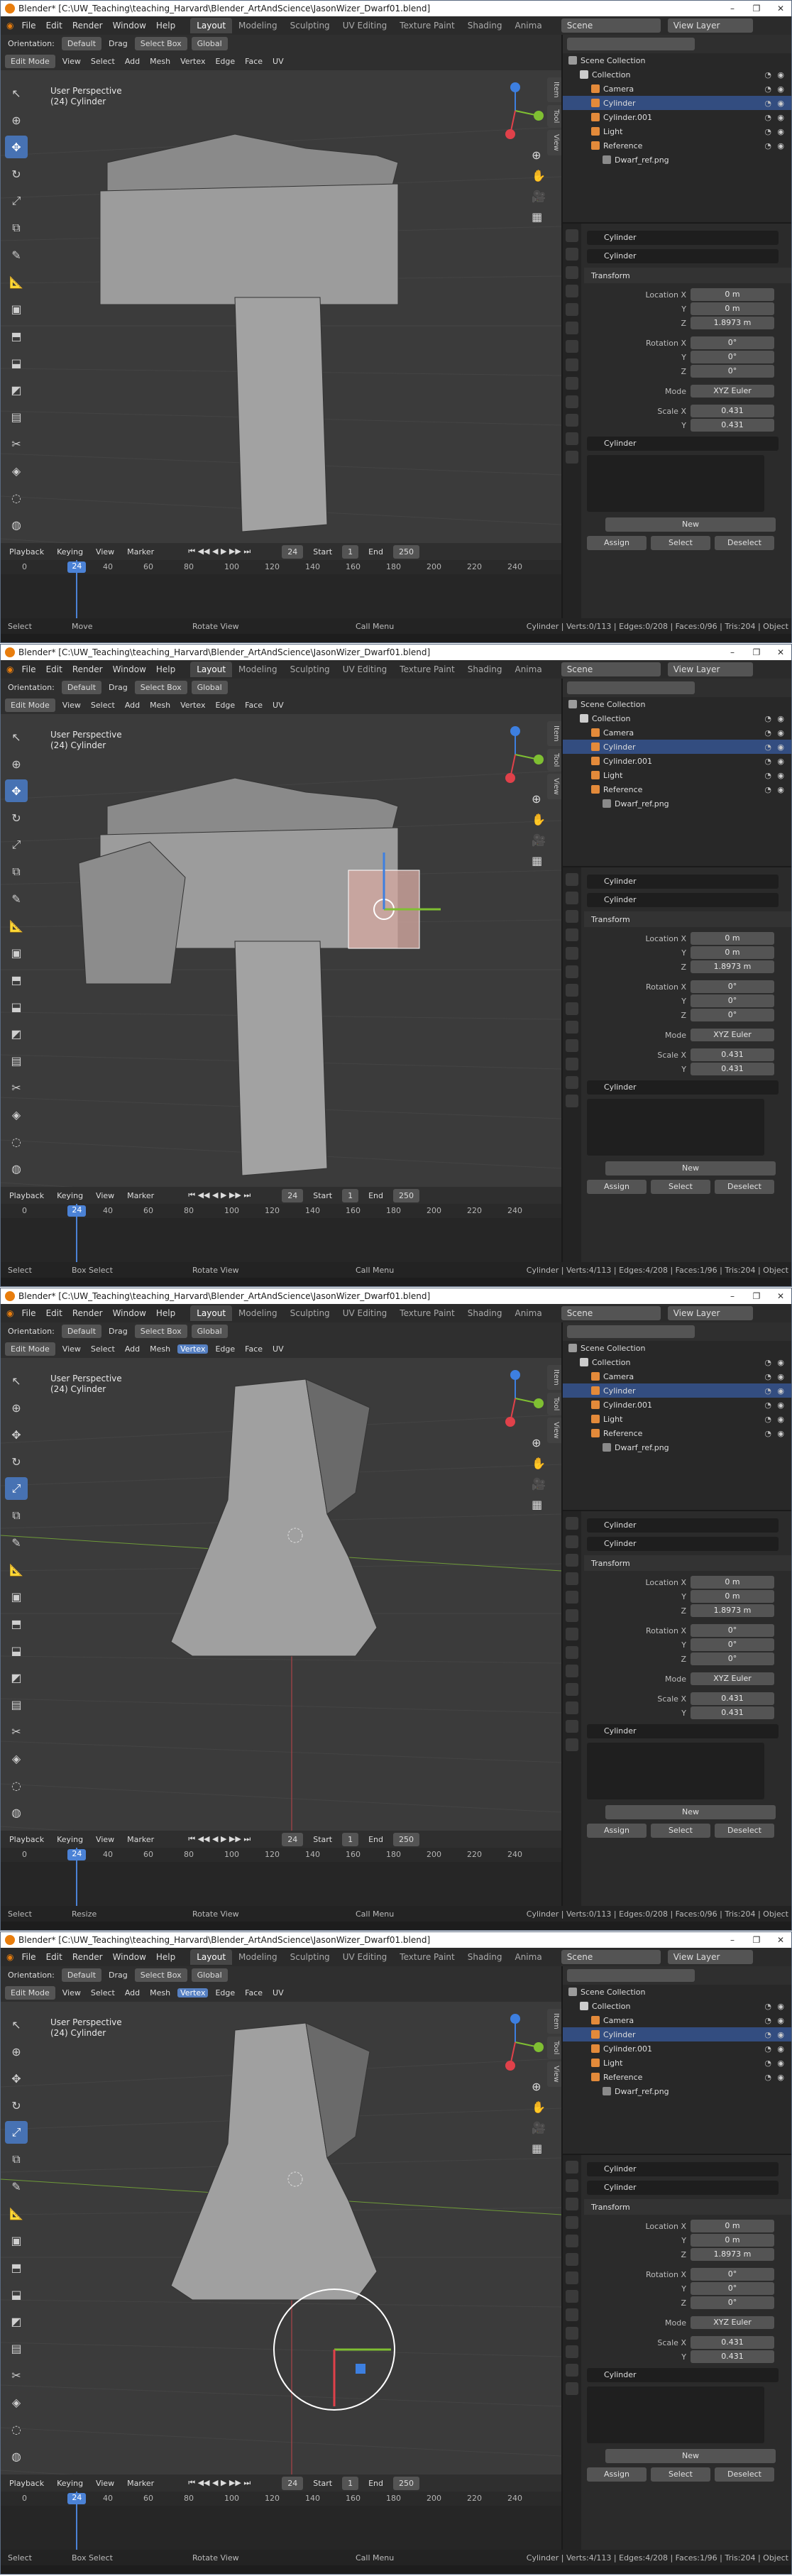 Image resolution: width=792 pixels, height=2576 pixels. Describe the element at coordinates (572, 1744) in the screenshot. I see `material-tab-icon` at that location.